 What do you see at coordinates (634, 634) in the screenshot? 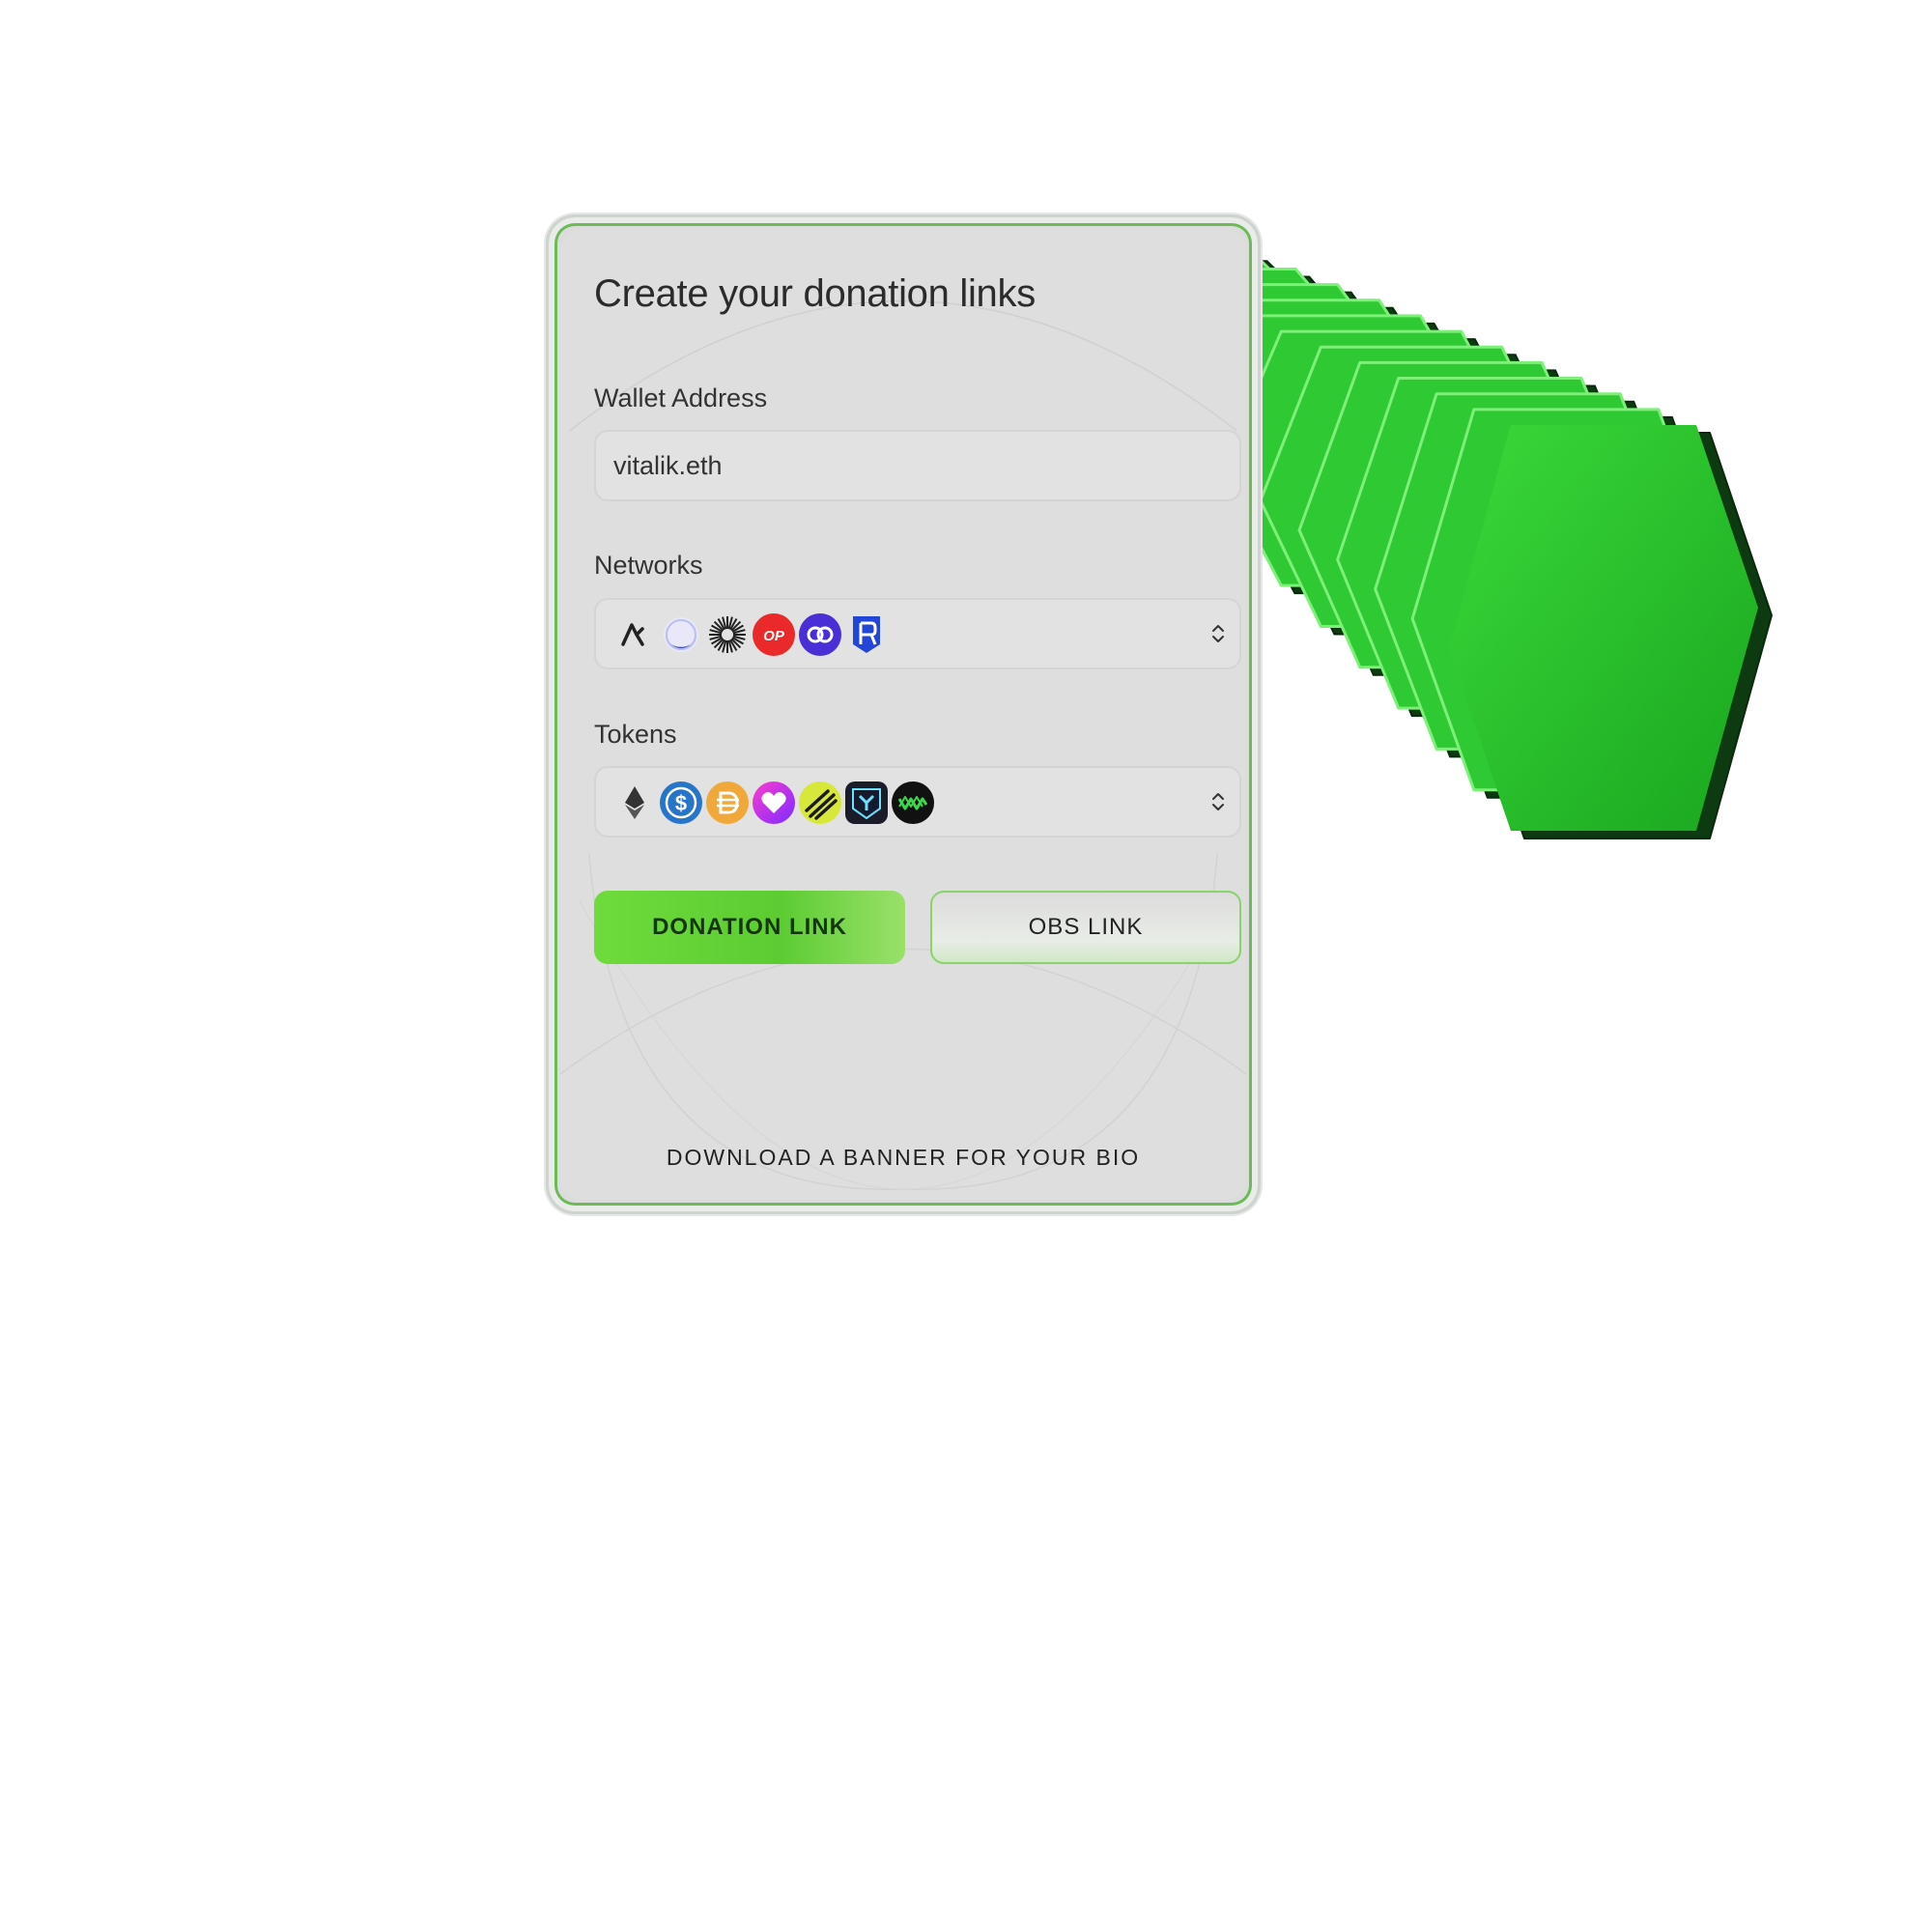
I see `arbitrum-icon` at bounding box center [634, 634].